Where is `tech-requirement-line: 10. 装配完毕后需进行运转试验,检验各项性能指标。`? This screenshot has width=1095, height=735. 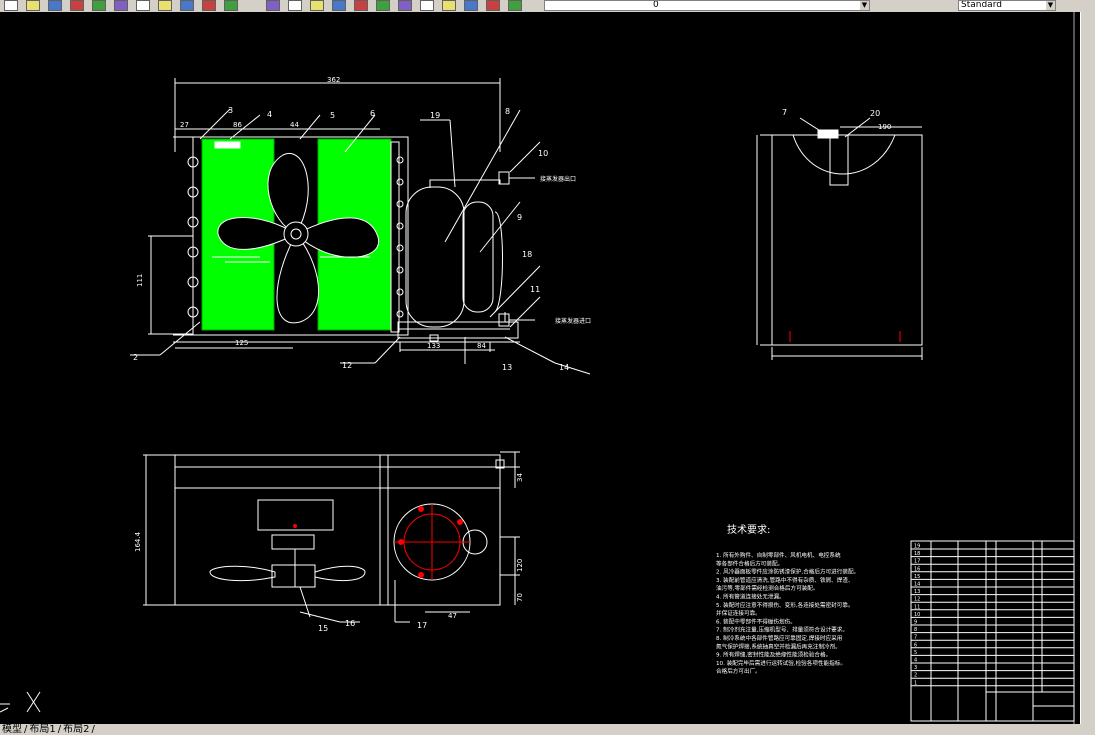
tech-requirement-line: 10. 装配完毕后需进行运转试验,检验各项性能指标。 is located at coordinates (781, 663).